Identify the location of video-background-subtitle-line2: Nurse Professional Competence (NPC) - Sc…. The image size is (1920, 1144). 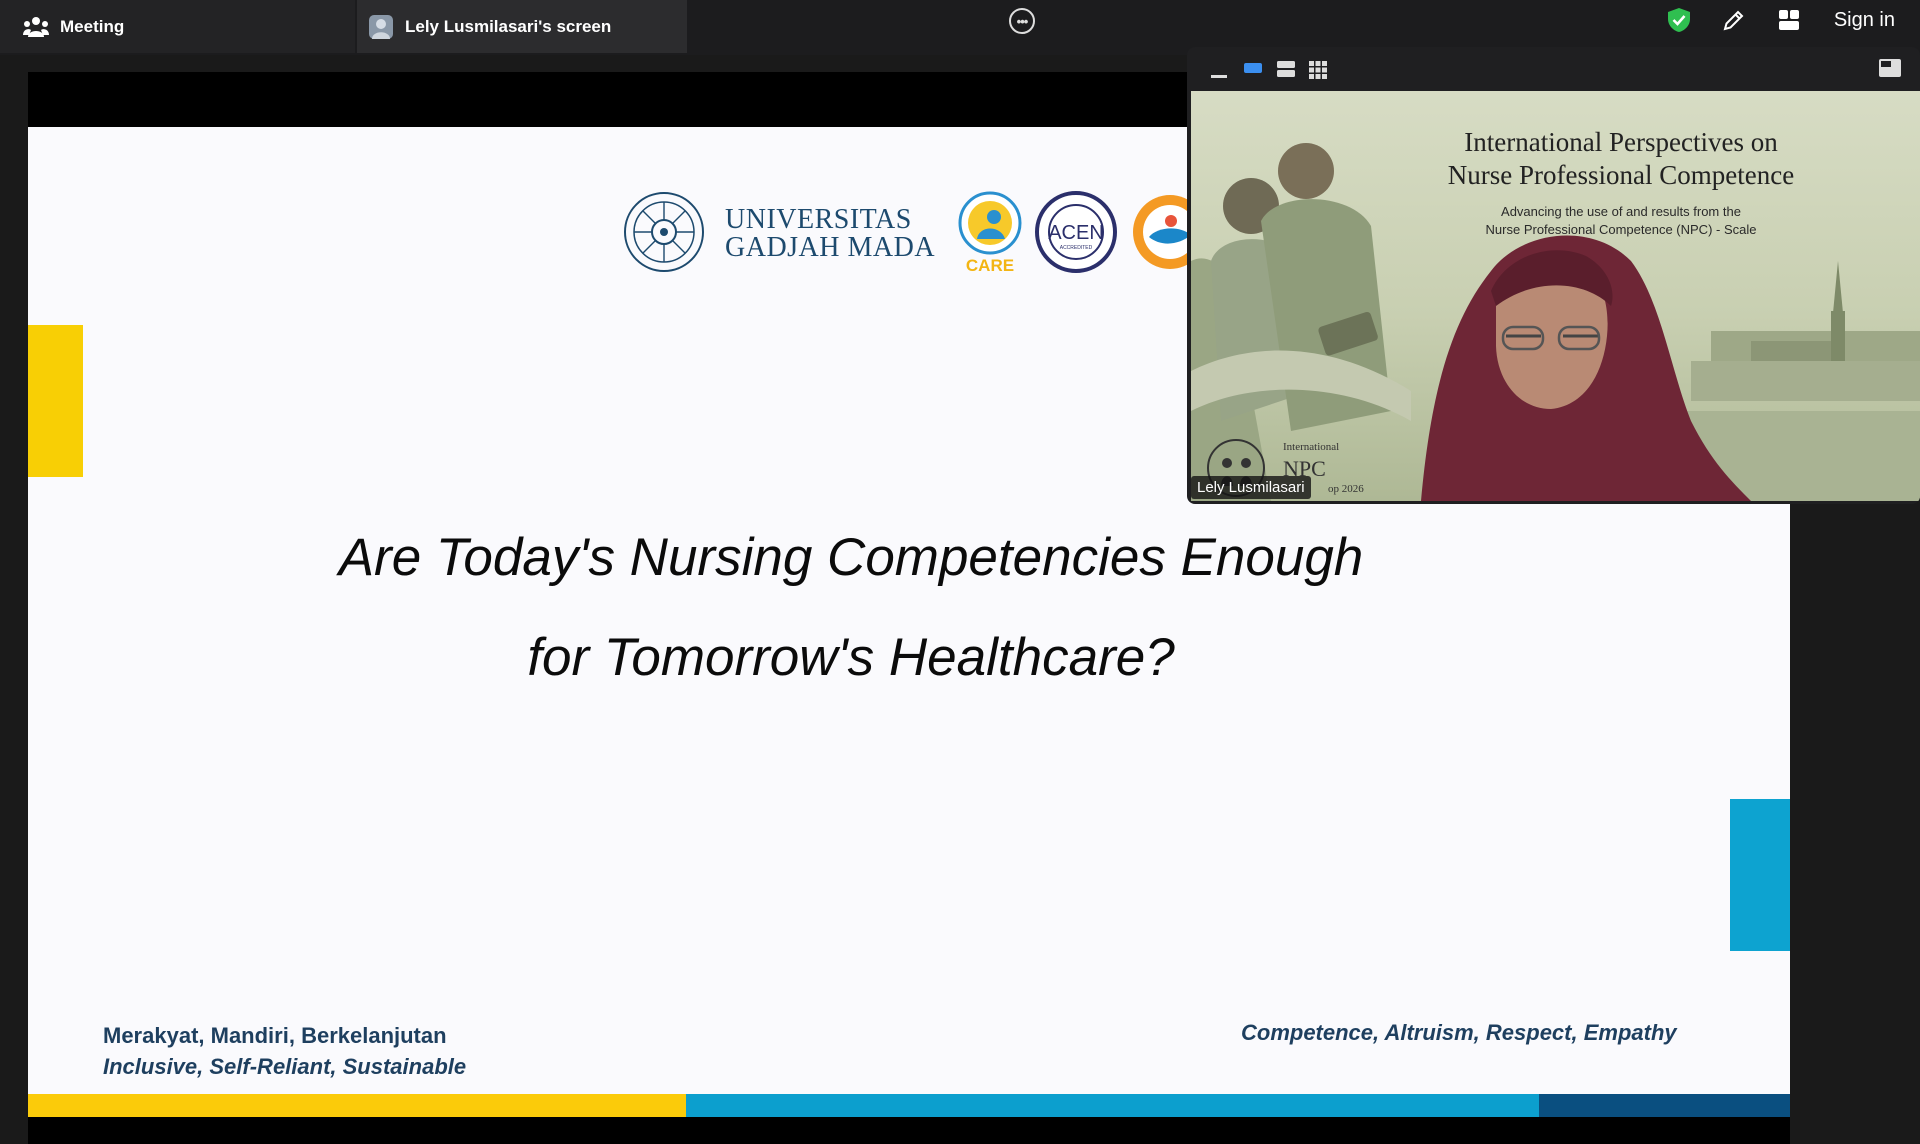
(1621, 229).